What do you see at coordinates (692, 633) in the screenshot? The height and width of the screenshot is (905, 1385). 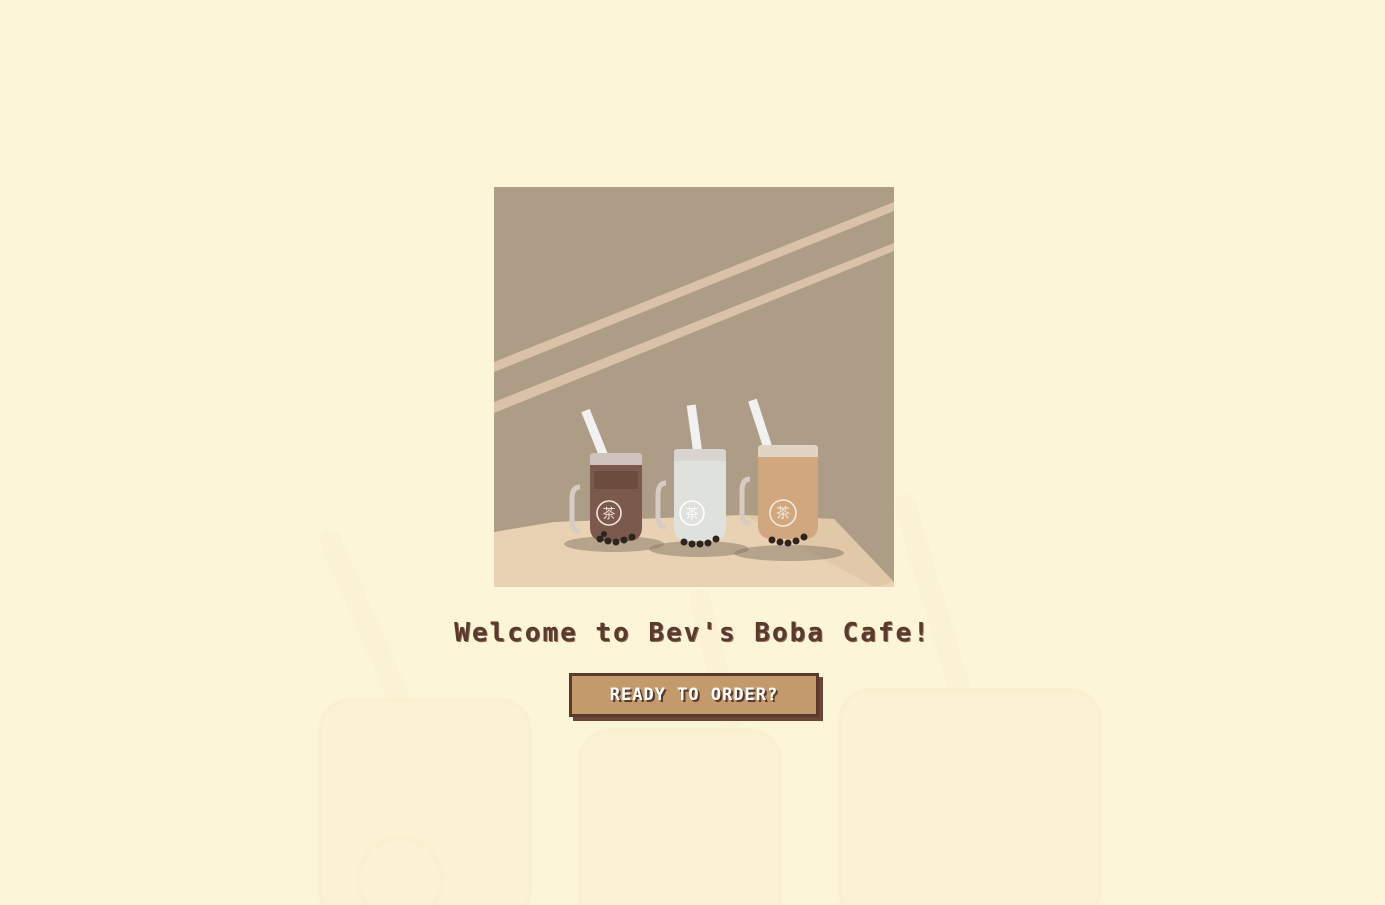 I see `welcome-title: Welcome to Bev's Boba Cafe!` at bounding box center [692, 633].